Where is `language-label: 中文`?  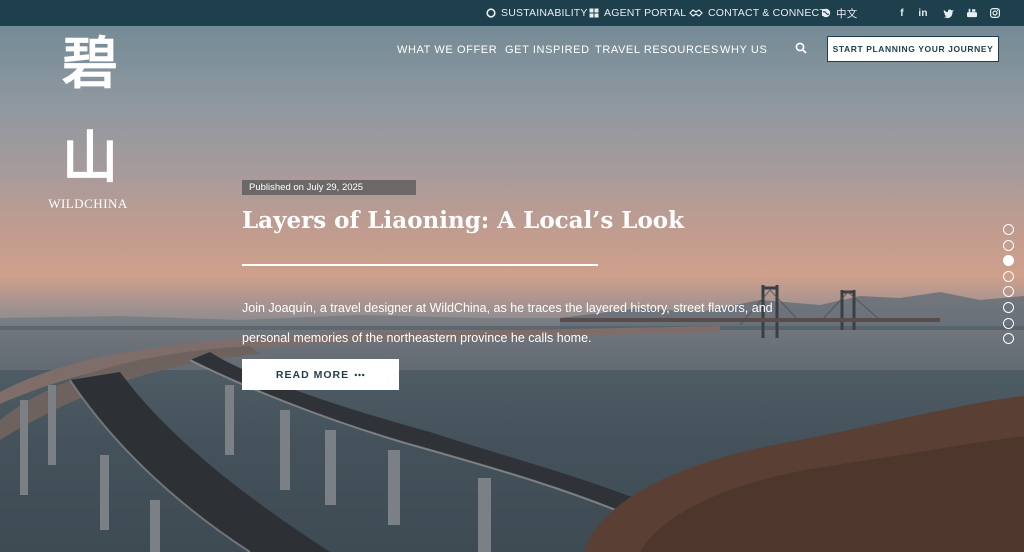
language-label: 中文 is located at coordinates (847, 13).